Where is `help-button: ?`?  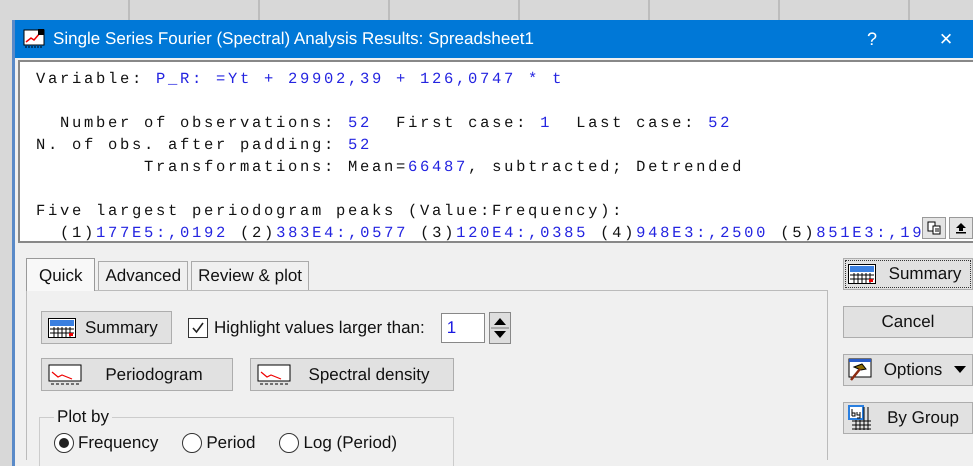
help-button: ? is located at coordinates (872, 39).